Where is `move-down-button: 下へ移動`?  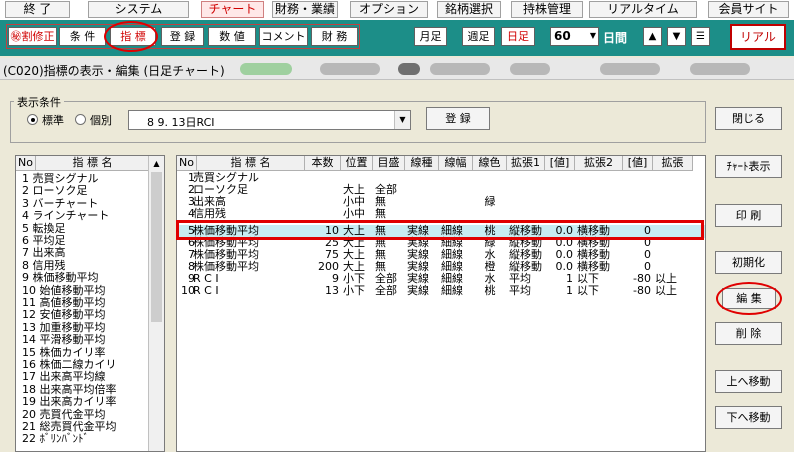 move-down-button: 下へ移動 is located at coordinates (748, 417).